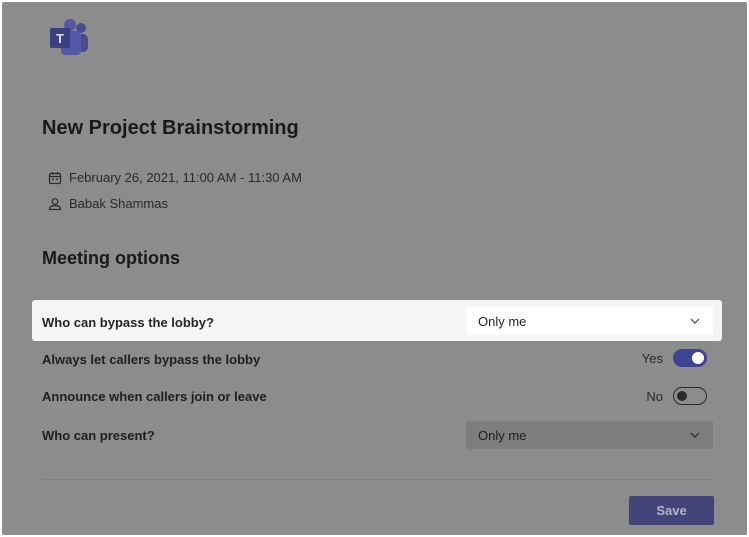  I want to click on bypass-lobby-label: Who can bypass the lobby?, so click(128, 322).